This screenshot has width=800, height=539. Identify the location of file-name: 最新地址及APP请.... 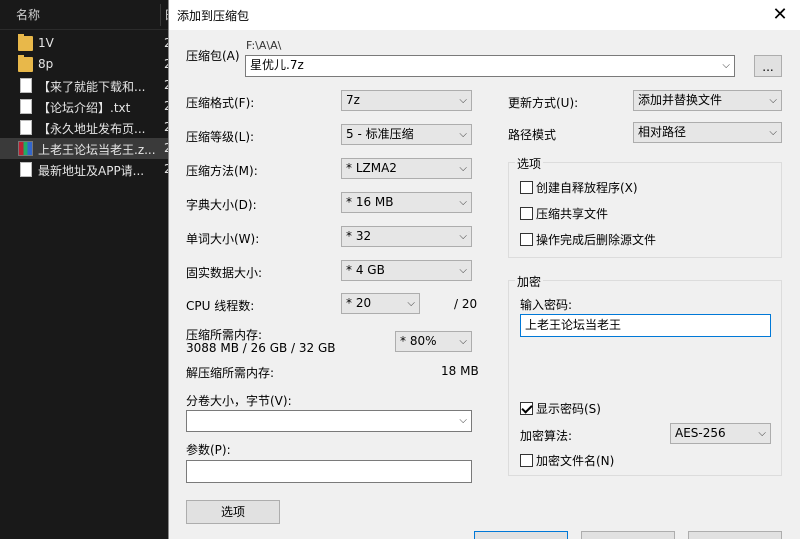
(91, 171).